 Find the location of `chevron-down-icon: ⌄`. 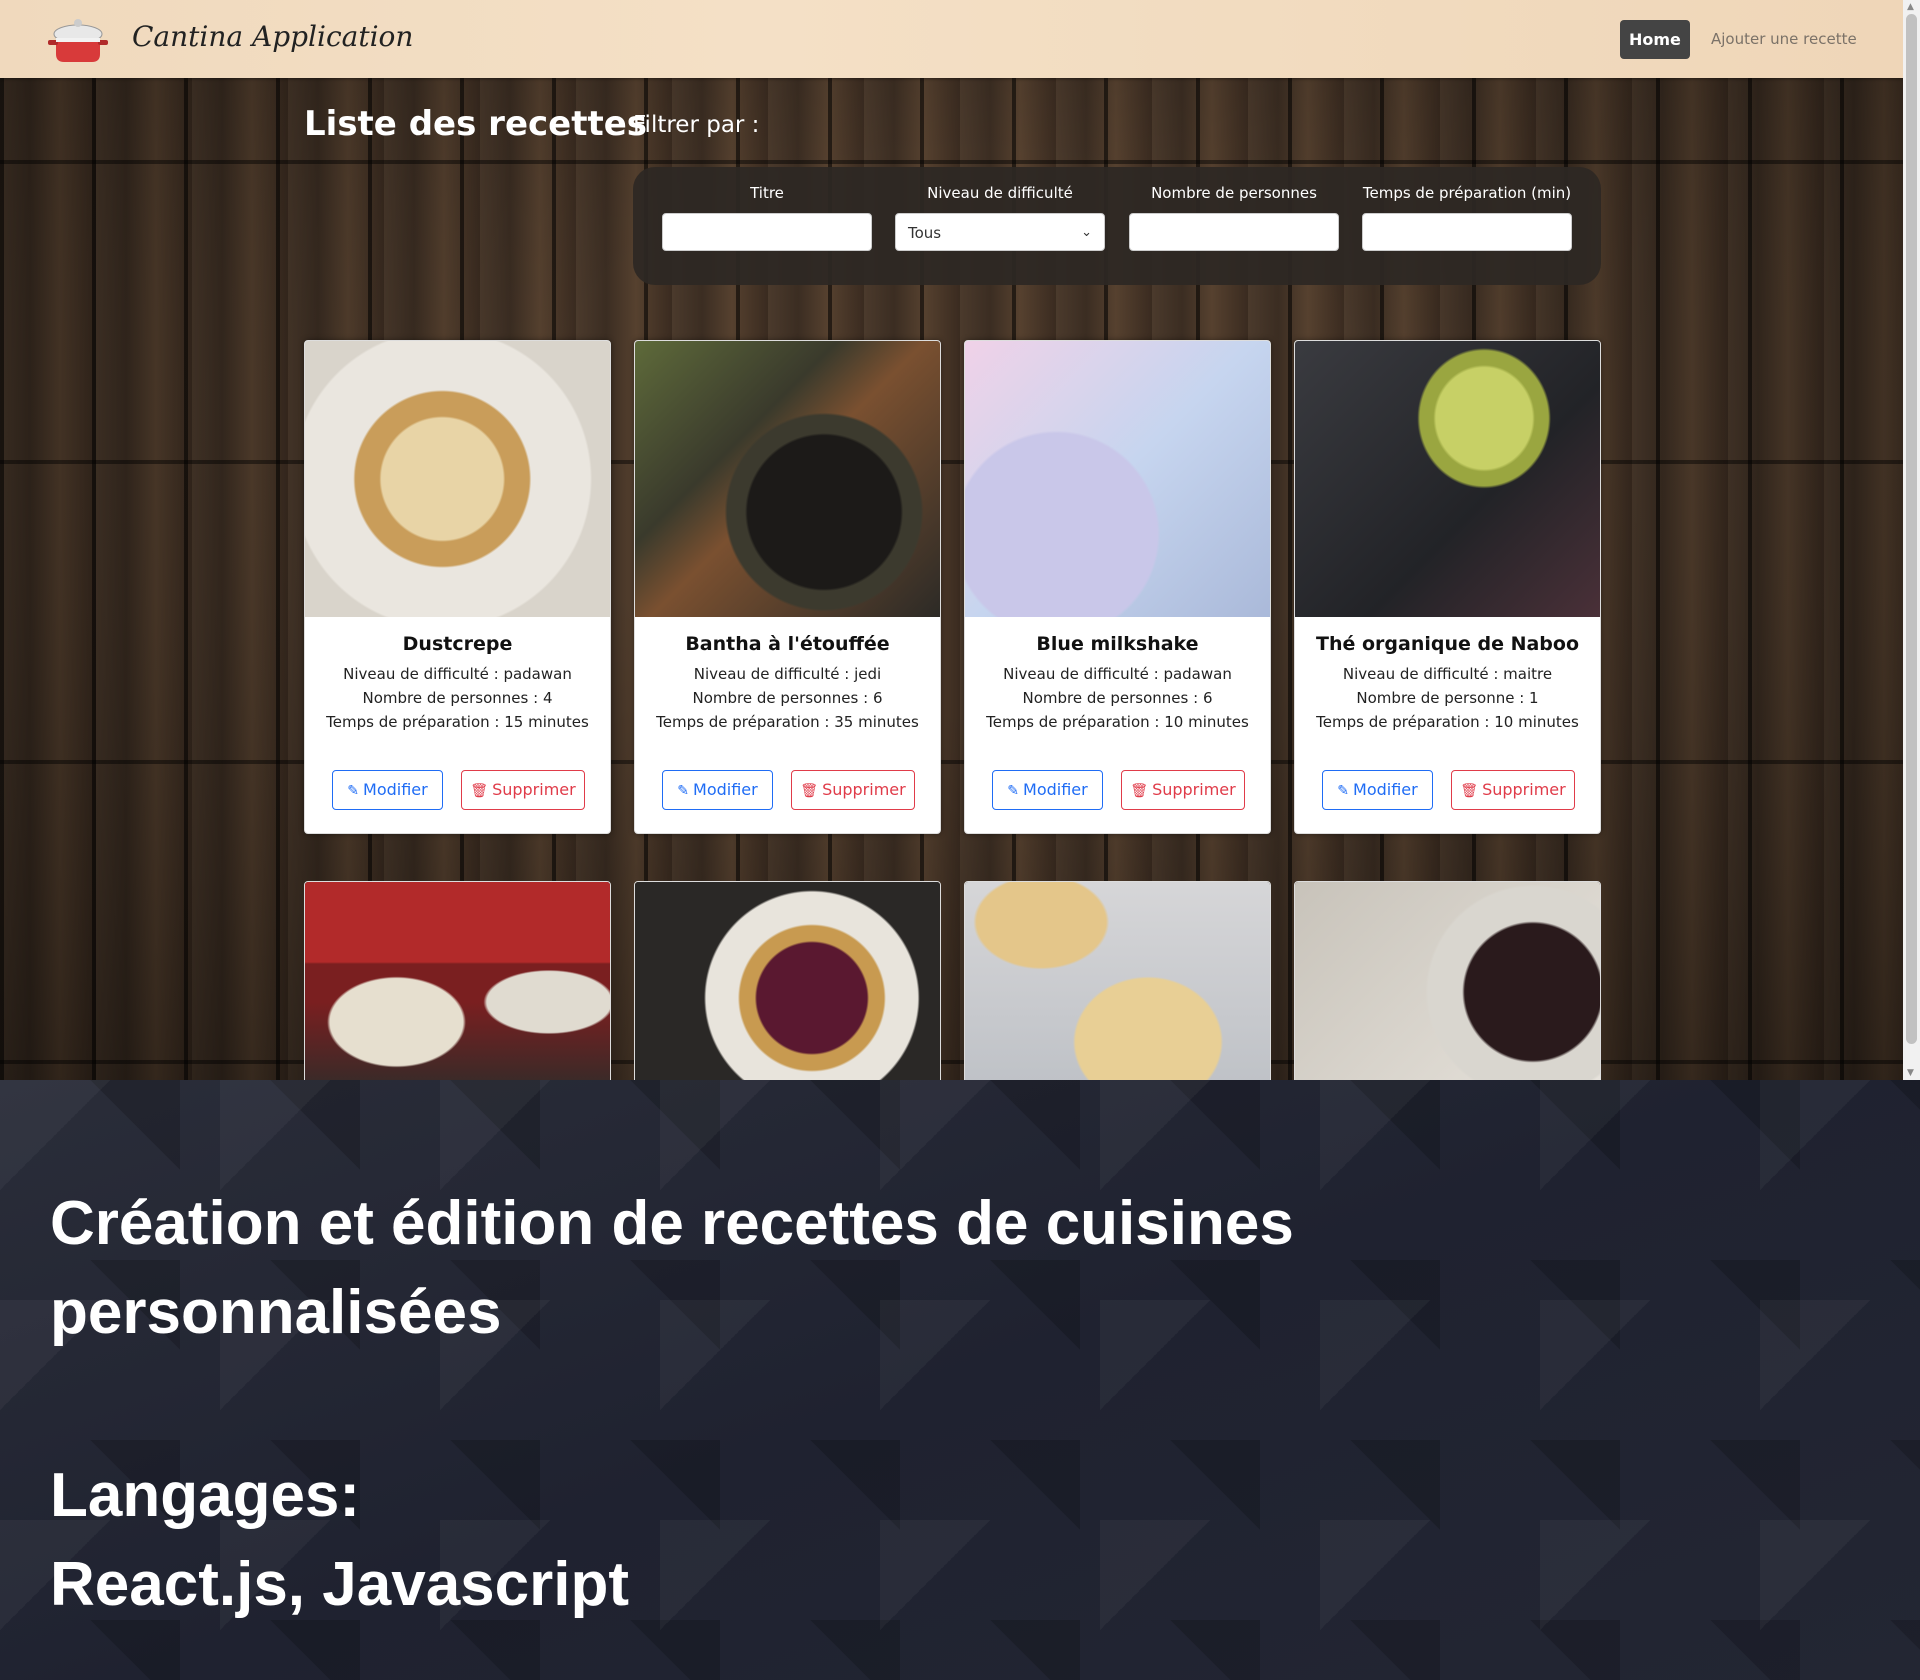

chevron-down-icon: ⌄ is located at coordinates (1086, 232).